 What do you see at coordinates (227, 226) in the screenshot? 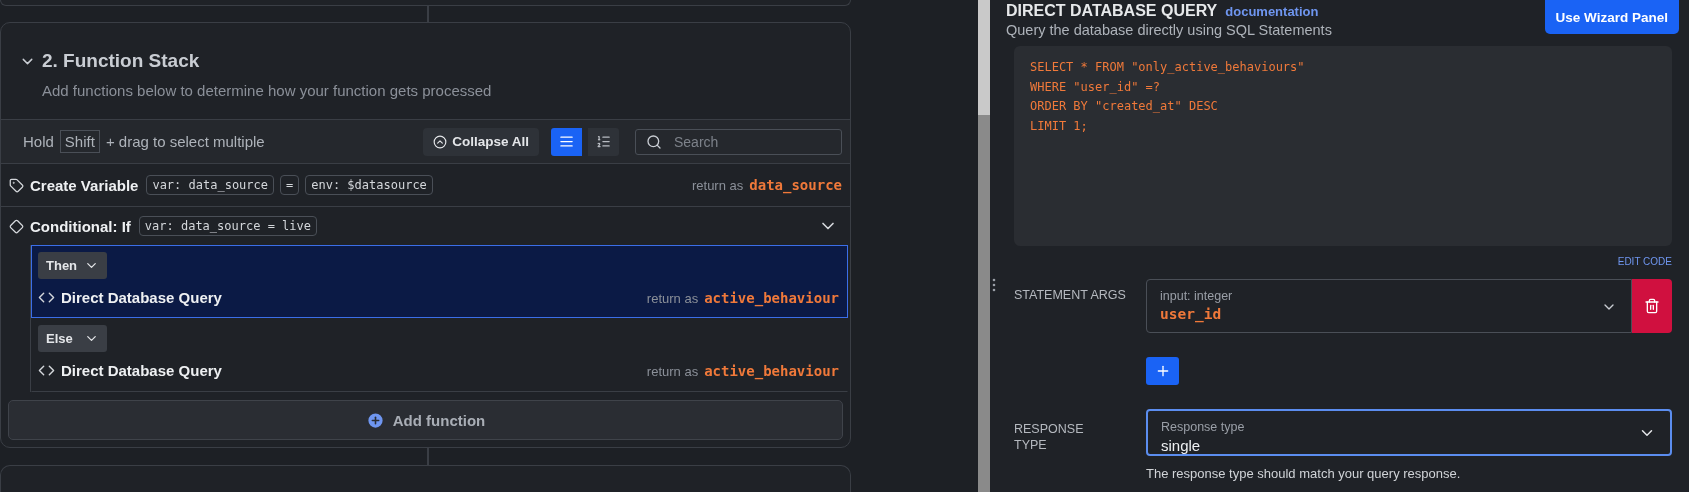
I see `code-token: var: data_source = live` at bounding box center [227, 226].